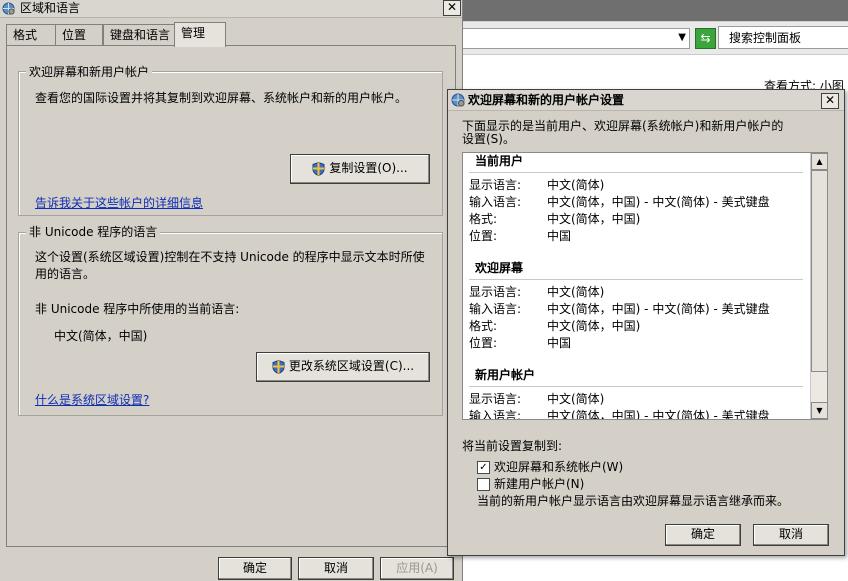 This screenshot has width=848, height=581. I want to click on scroll-thumb, so click(819, 271).